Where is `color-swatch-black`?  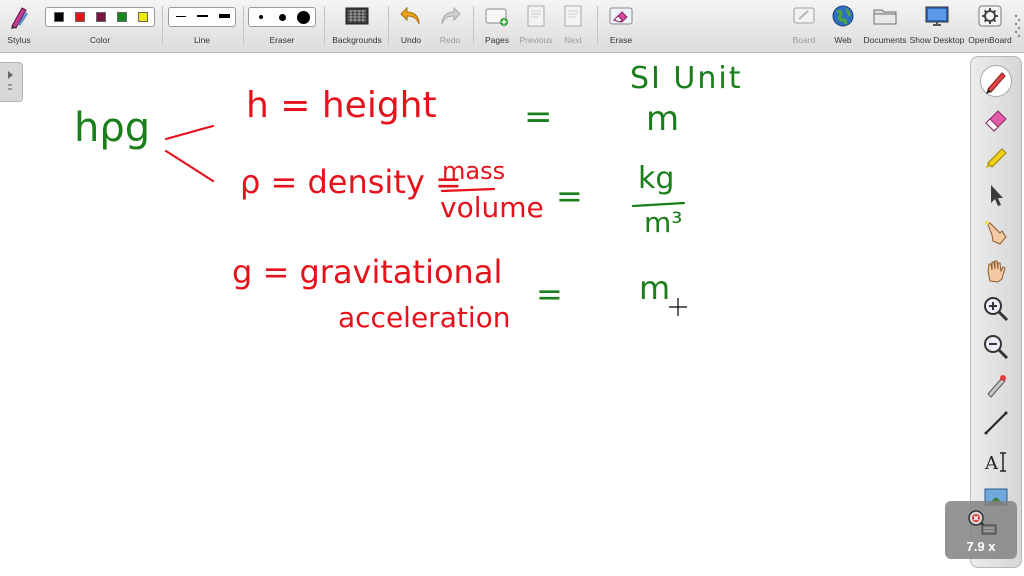
color-swatch-black is located at coordinates (59, 17).